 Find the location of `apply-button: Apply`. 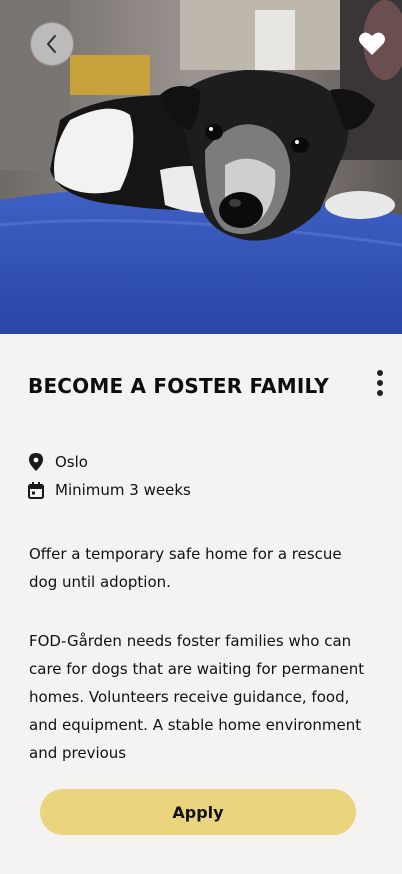

apply-button: Apply is located at coordinates (198, 812).